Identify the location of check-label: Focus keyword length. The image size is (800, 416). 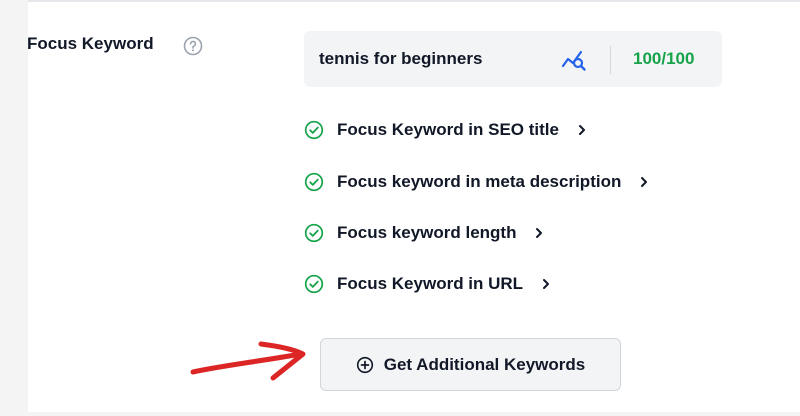
(427, 232).